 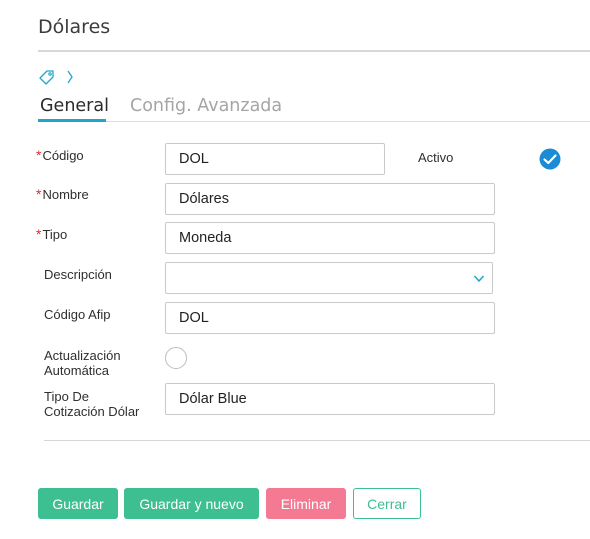 What do you see at coordinates (78, 503) in the screenshot?
I see `save-button: Guardar` at bounding box center [78, 503].